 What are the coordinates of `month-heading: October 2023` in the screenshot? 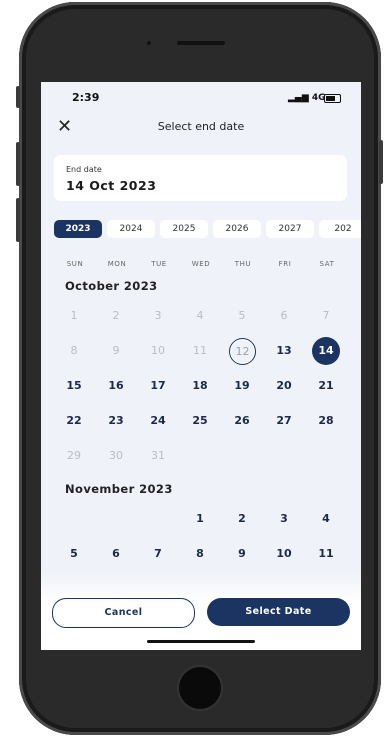 It's located at (111, 286).